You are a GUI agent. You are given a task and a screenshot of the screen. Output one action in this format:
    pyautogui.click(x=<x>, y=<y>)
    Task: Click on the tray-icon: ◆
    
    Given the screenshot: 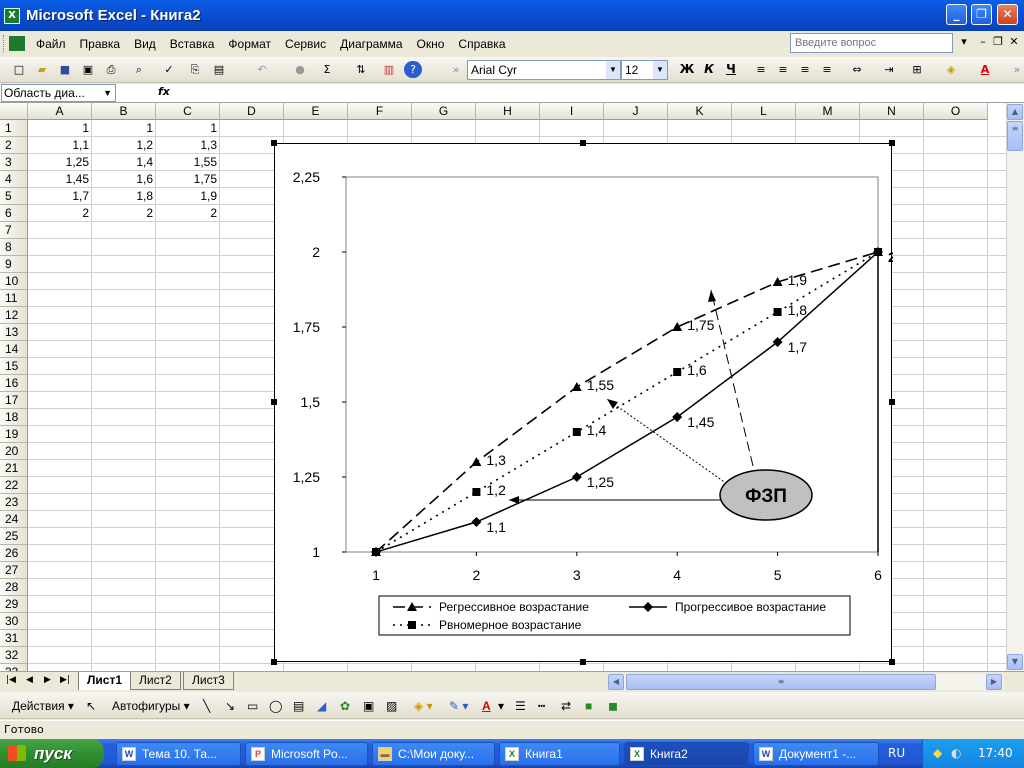 What is the action you would take?
    pyautogui.click(x=937, y=753)
    